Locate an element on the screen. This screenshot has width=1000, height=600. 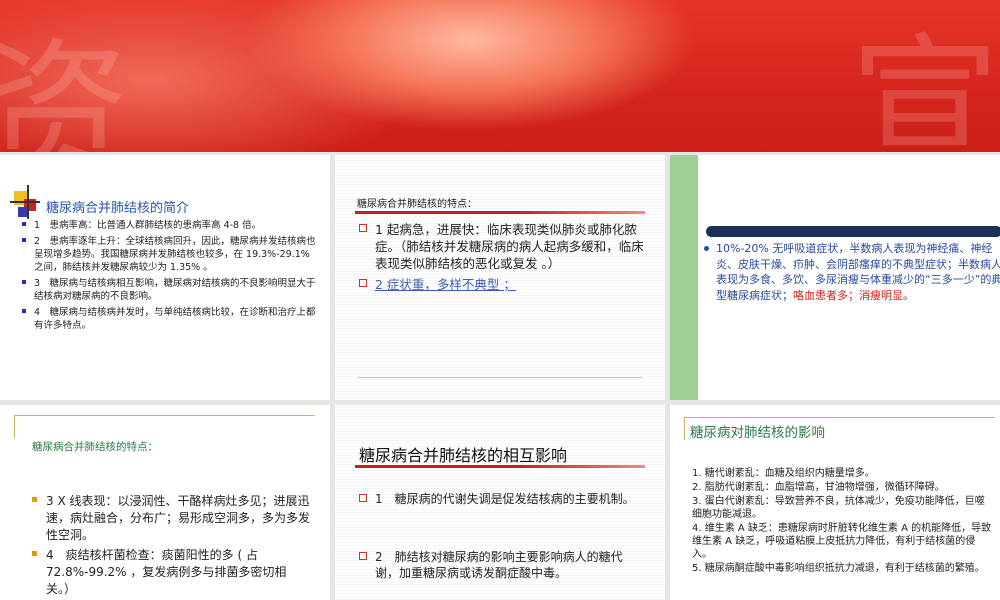
list-item: 1 患病率高：比普通人群肺结核的患病率高 4-8 倍。 is located at coordinates (169, 225).